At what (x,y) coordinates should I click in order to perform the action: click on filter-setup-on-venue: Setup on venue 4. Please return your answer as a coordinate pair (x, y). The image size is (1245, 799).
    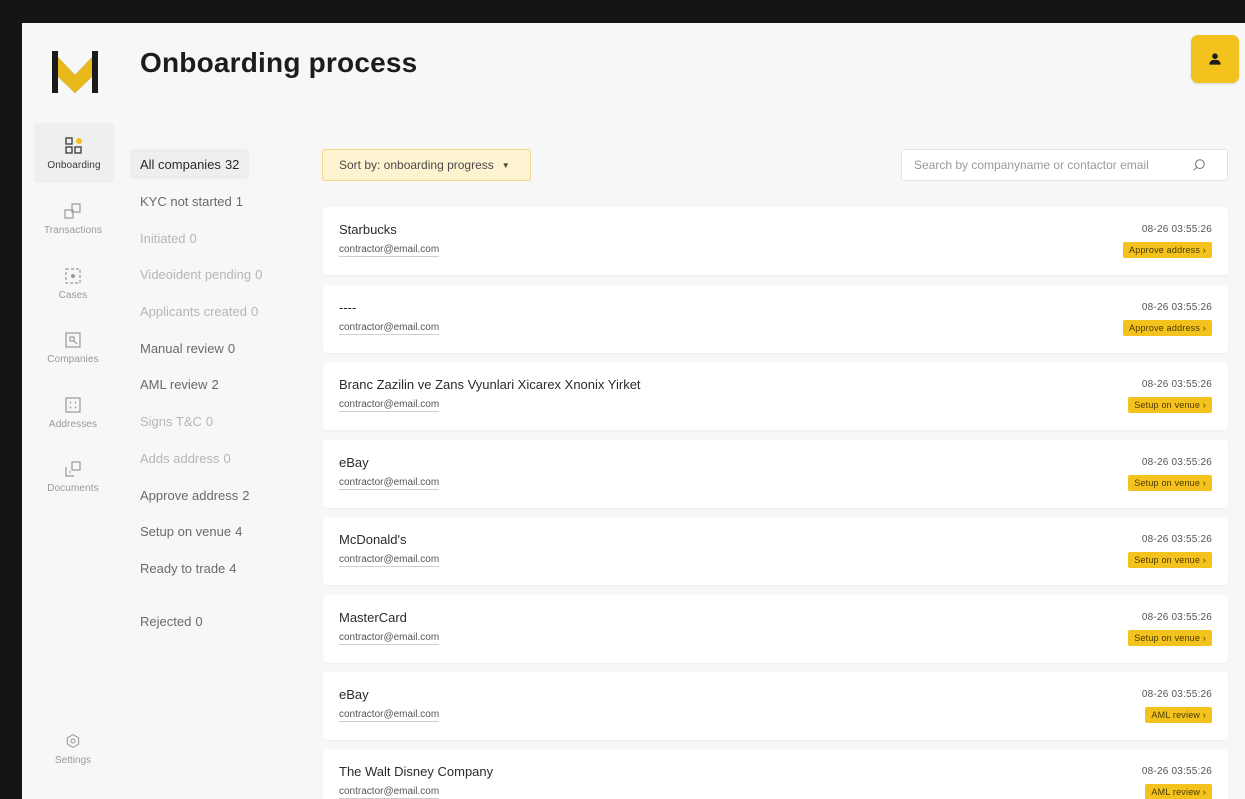
    Looking at the image, I should click on (191, 531).